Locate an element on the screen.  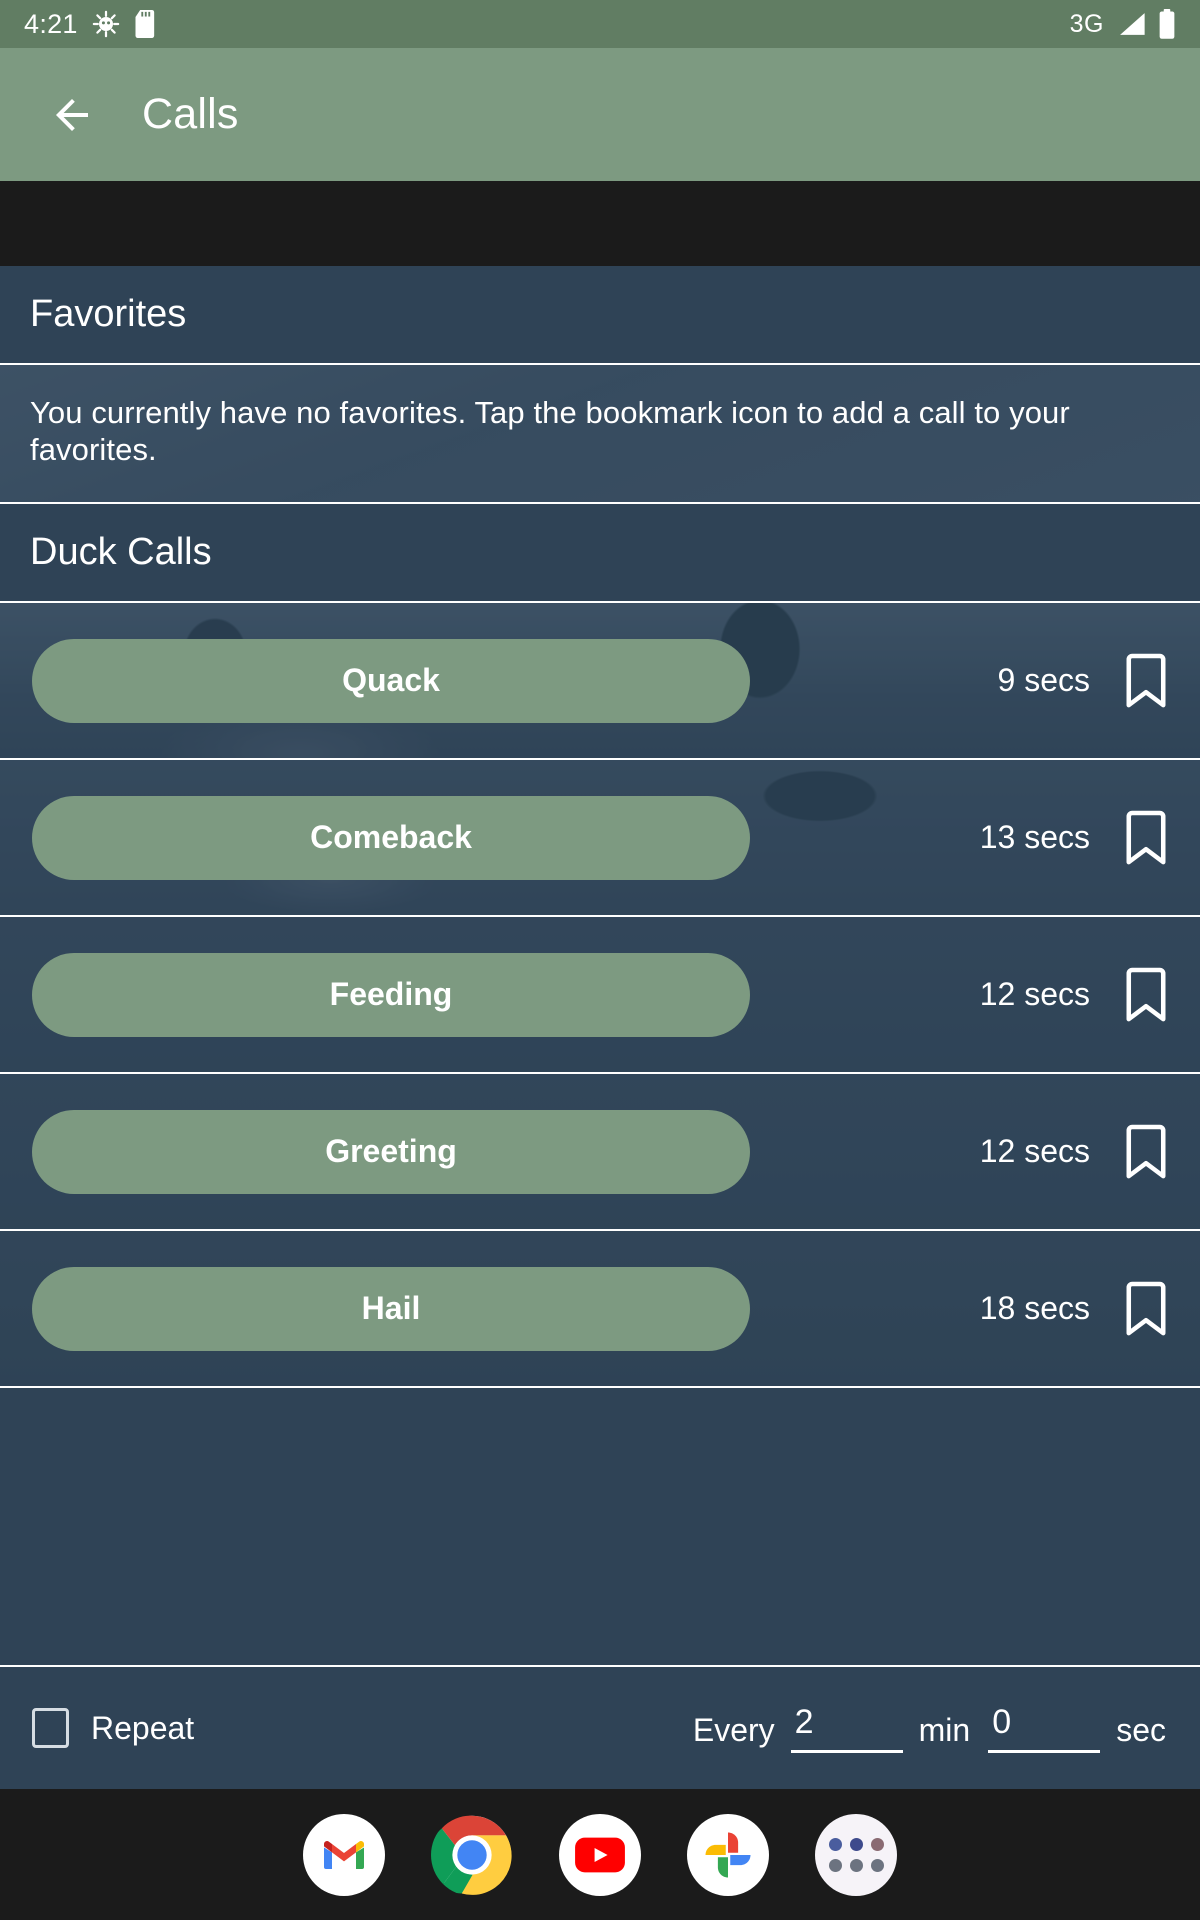
call-row: Feeding 12 secs is located at coordinates (600, 996).